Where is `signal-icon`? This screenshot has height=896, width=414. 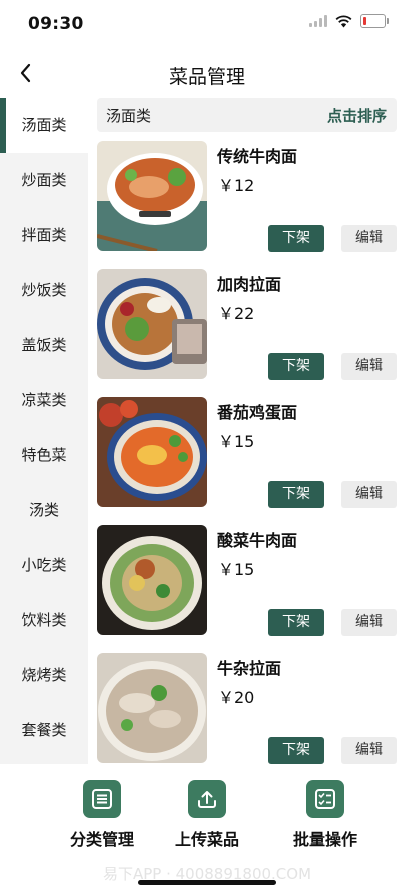
signal-icon is located at coordinates (318, 21).